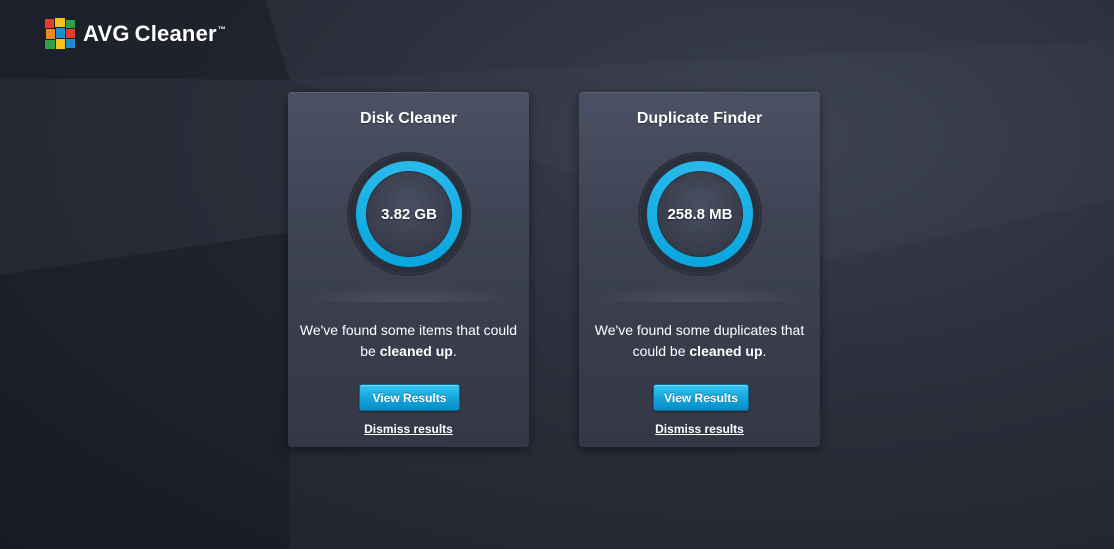 The width and height of the screenshot is (1114, 549). Describe the element at coordinates (221, 29) in the screenshot. I see `logo-trademark: ™` at that location.